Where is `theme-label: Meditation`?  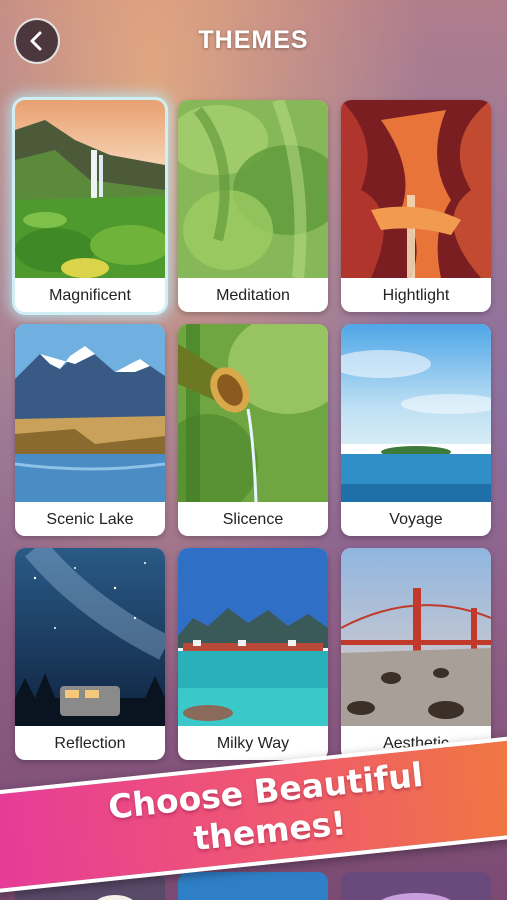
theme-label: Meditation is located at coordinates (253, 295).